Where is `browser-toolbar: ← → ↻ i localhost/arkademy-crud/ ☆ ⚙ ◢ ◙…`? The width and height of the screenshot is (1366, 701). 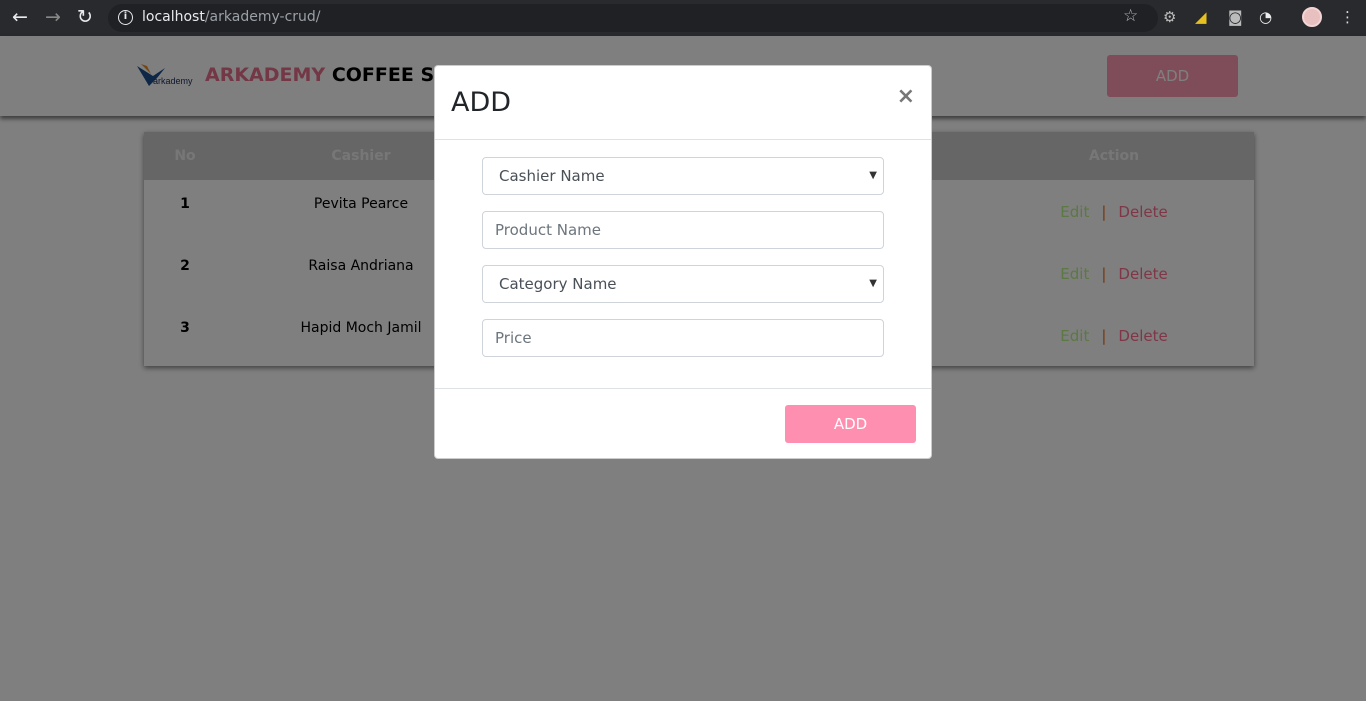
browser-toolbar: ← → ↻ i localhost/arkademy-crud/ ☆ ⚙ ◢ ◙… is located at coordinates (683, 18).